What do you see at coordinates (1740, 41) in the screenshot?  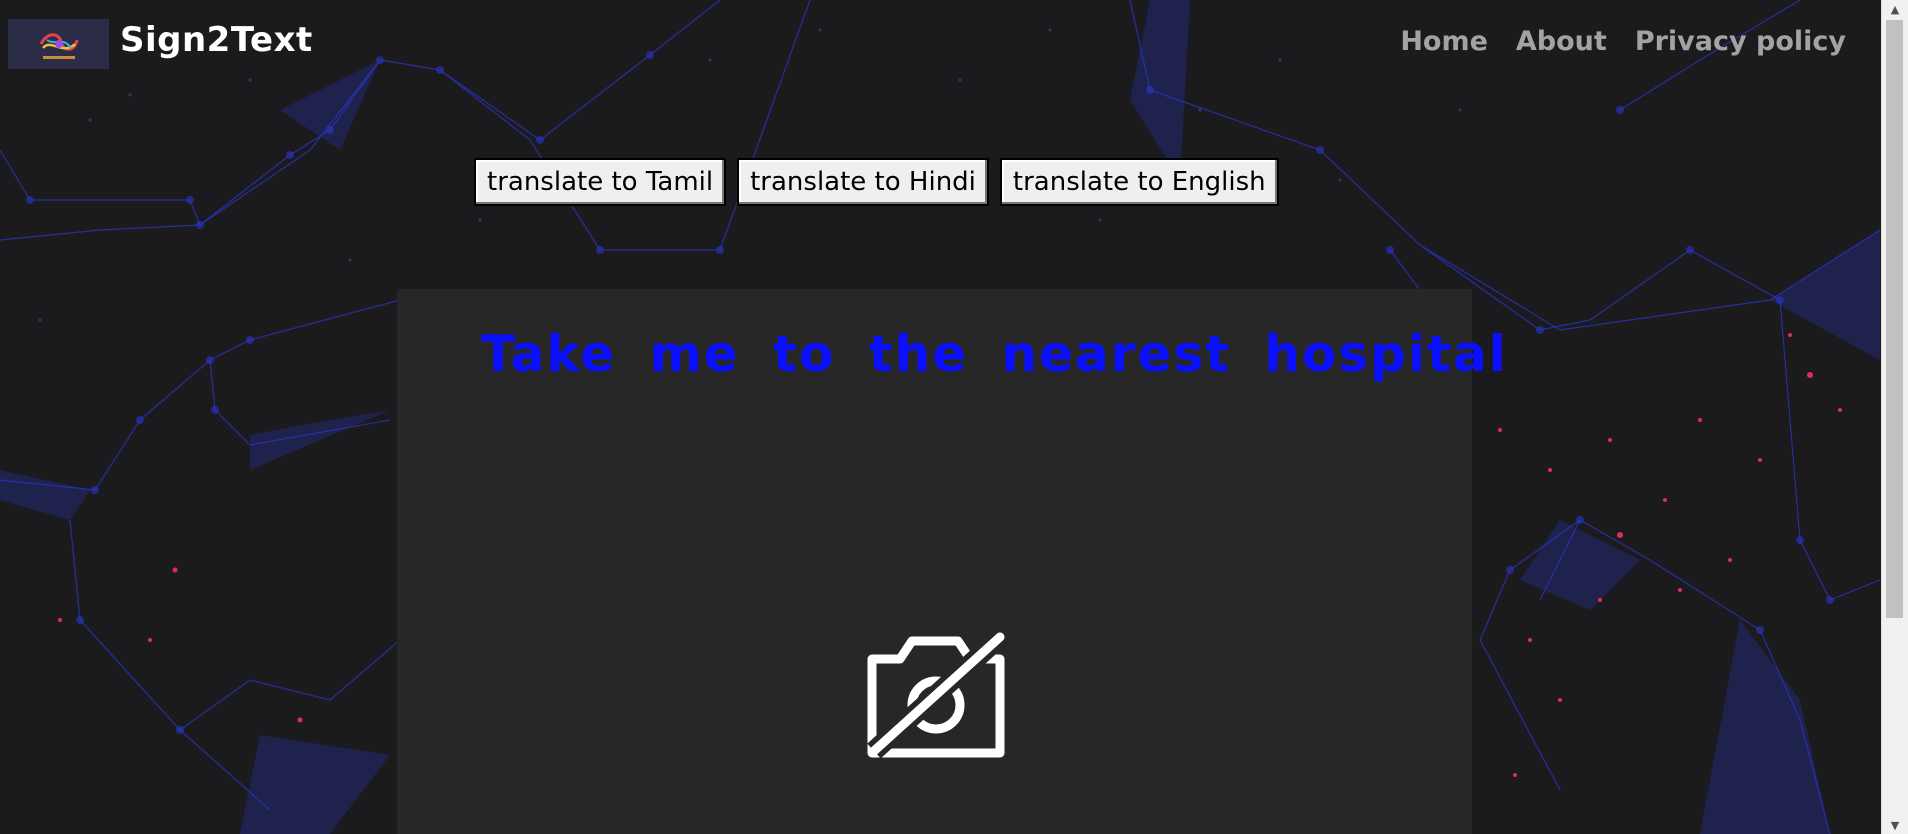 I see `nav-privacy-policy: Privacy policy` at bounding box center [1740, 41].